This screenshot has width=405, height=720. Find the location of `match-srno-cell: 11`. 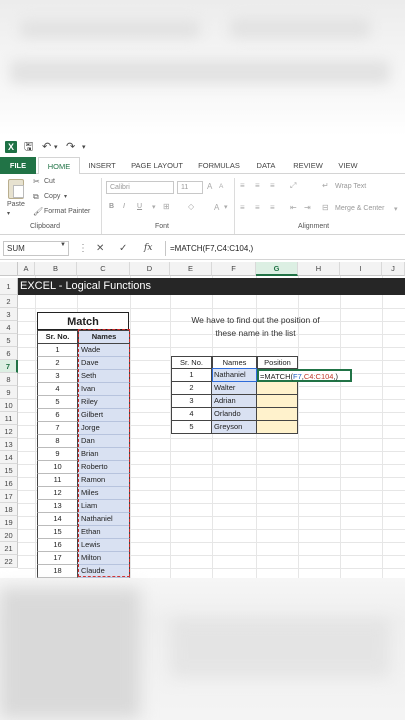

match-srno-cell: 11 is located at coordinates (57, 480).